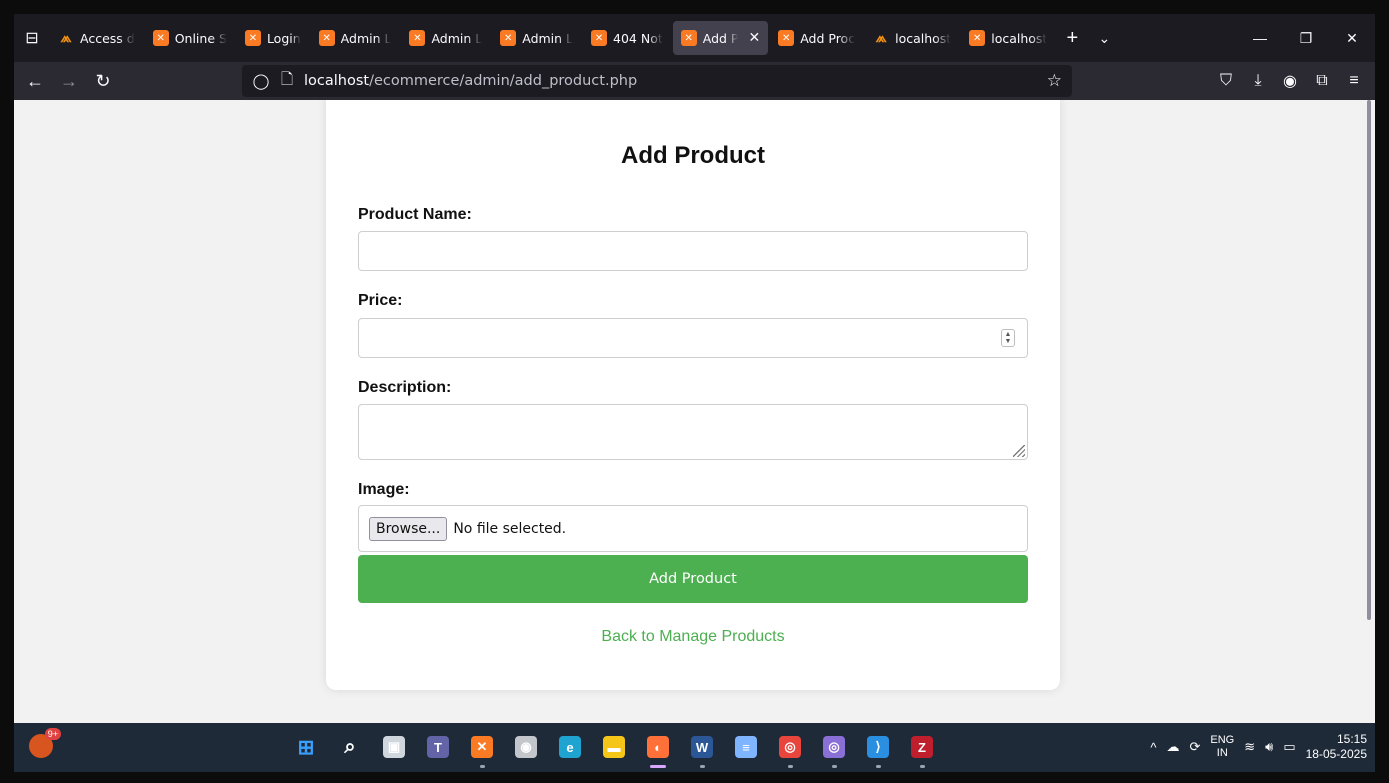 This screenshot has height=783, width=1389. I want to click on weather-widget: 9+, so click(42, 745).